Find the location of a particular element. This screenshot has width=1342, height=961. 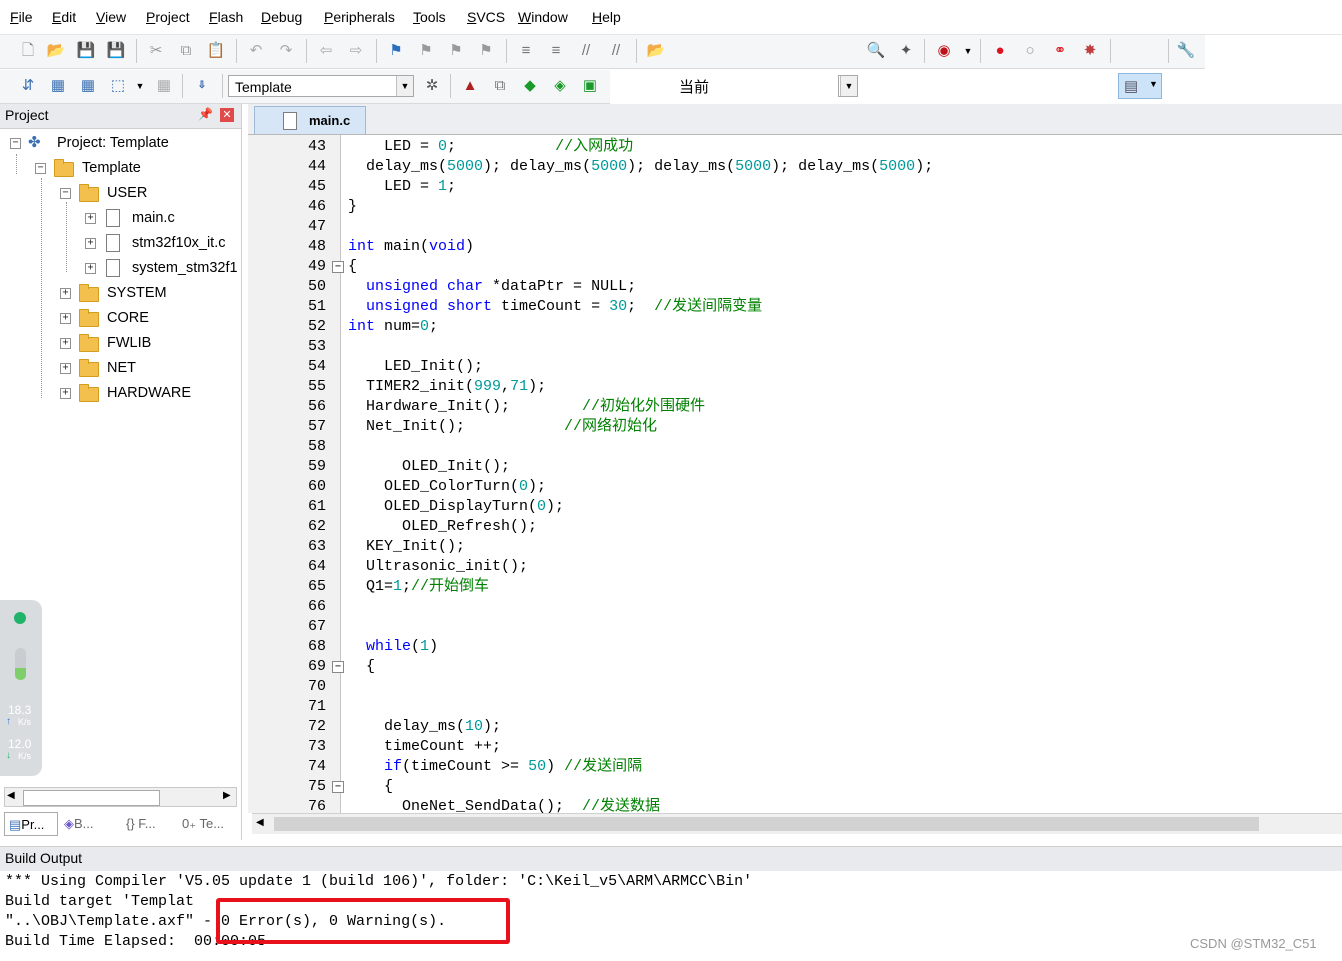

menu-window: Window is located at coordinates (543, 17).